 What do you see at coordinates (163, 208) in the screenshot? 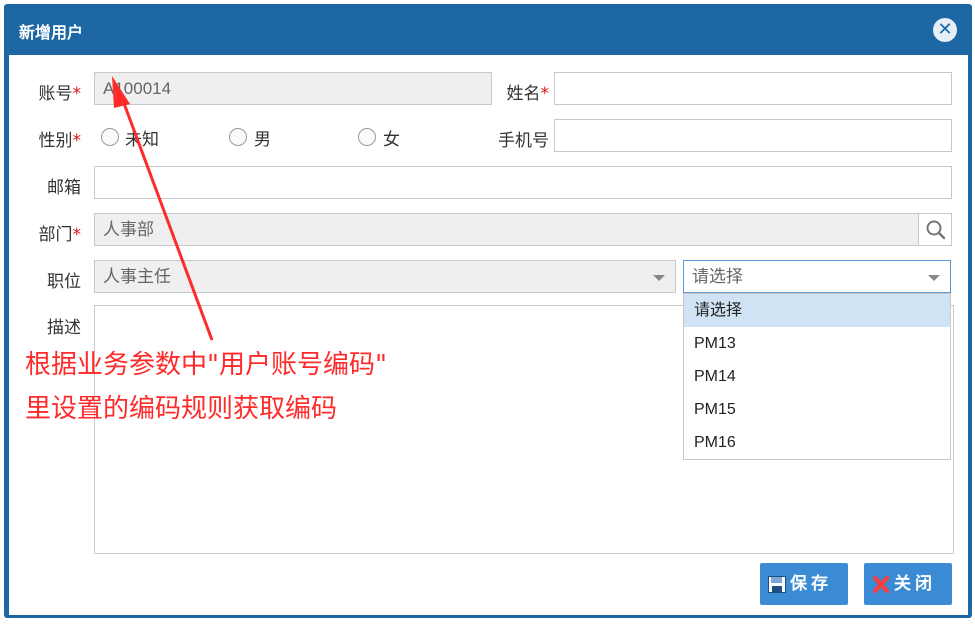
I see `annotation-arrow` at bounding box center [163, 208].